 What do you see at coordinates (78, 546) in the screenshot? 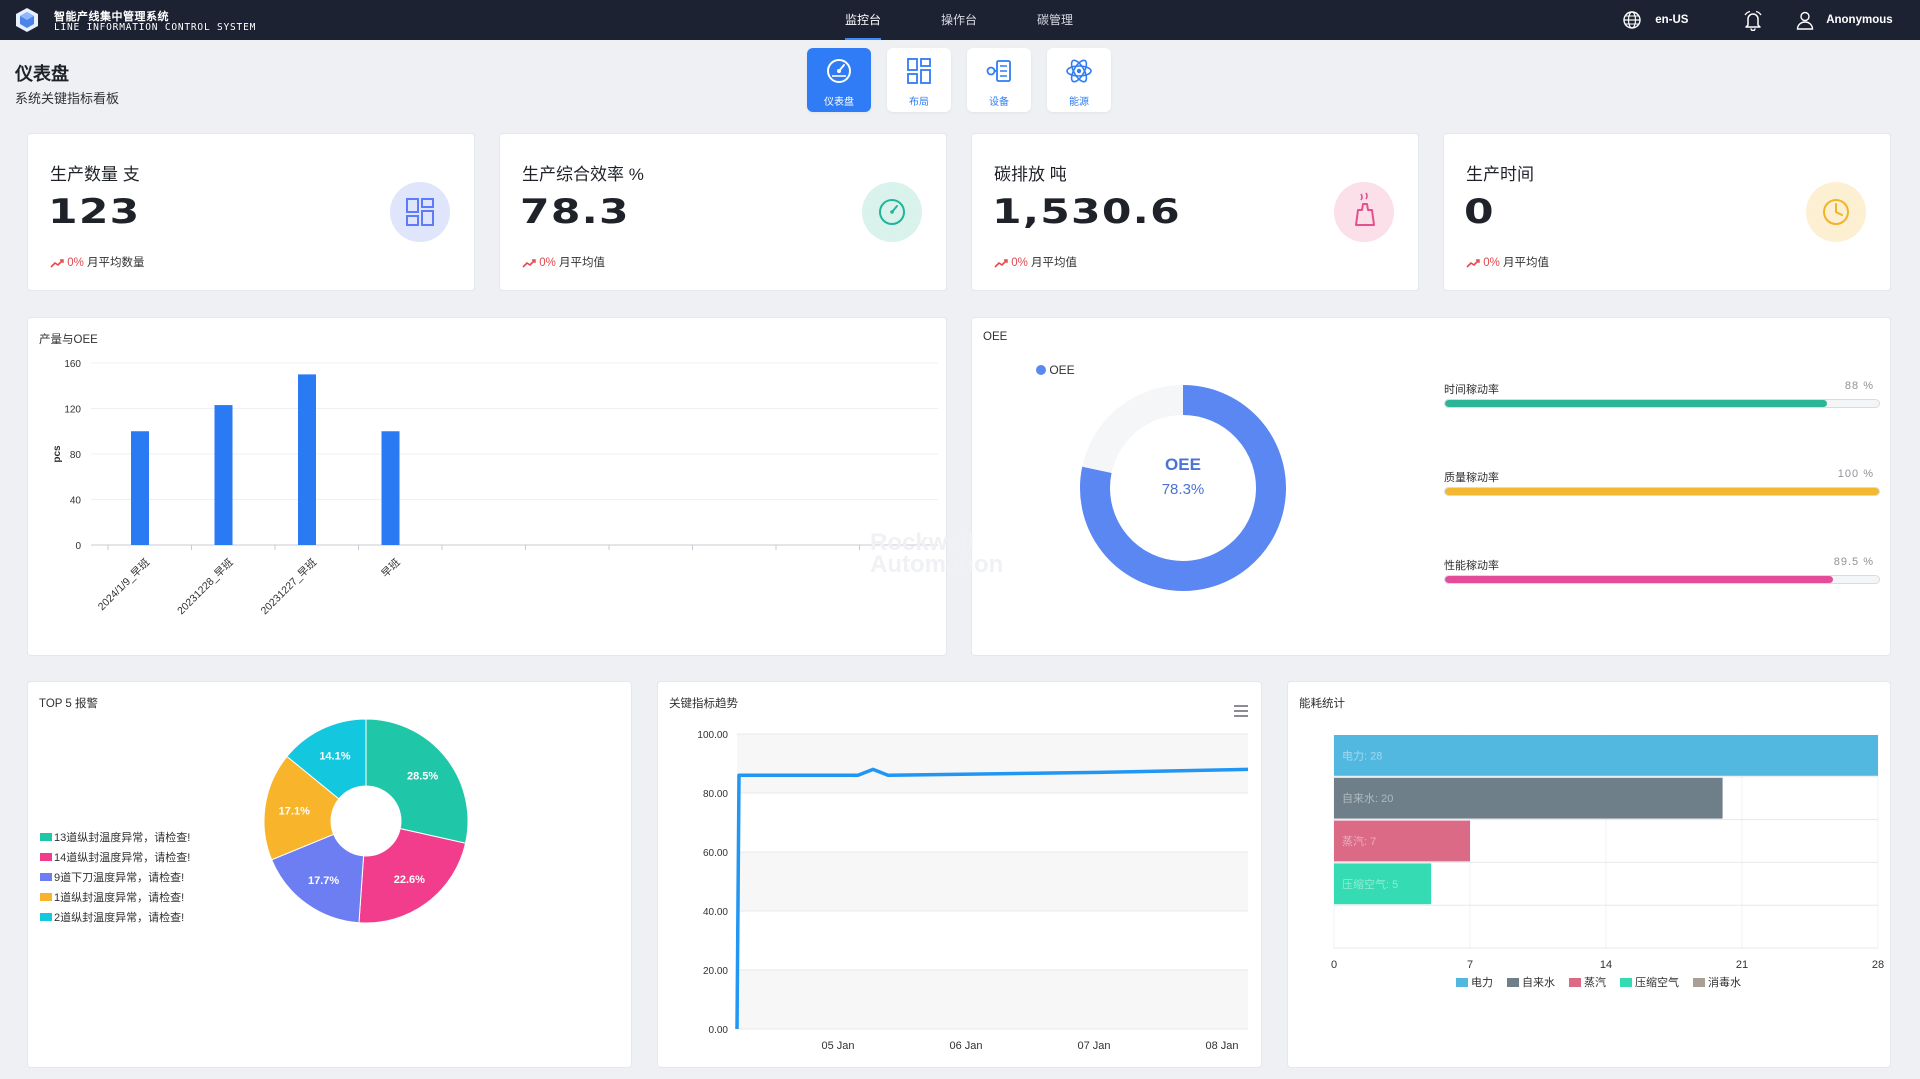
I see `y-tick-label: 0` at bounding box center [78, 546].